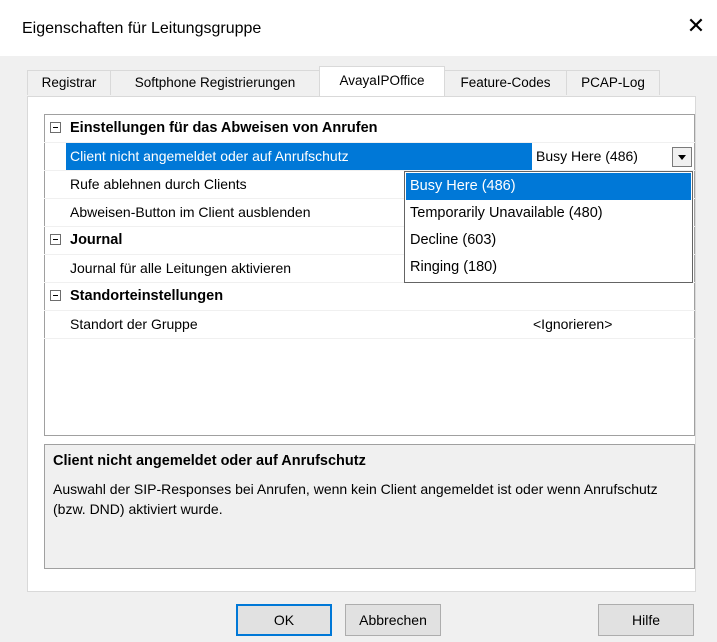 The height and width of the screenshot is (642, 717). What do you see at coordinates (646, 620) in the screenshot?
I see `help-button: Hilfe` at bounding box center [646, 620].